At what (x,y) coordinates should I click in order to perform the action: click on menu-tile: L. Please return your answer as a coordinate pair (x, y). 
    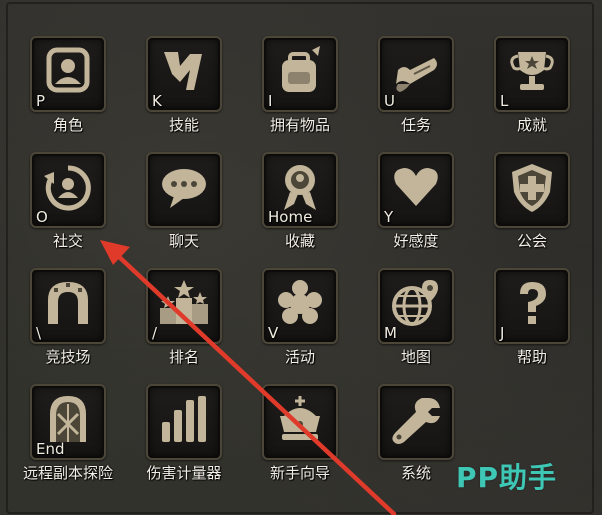
    Looking at the image, I should click on (532, 74).